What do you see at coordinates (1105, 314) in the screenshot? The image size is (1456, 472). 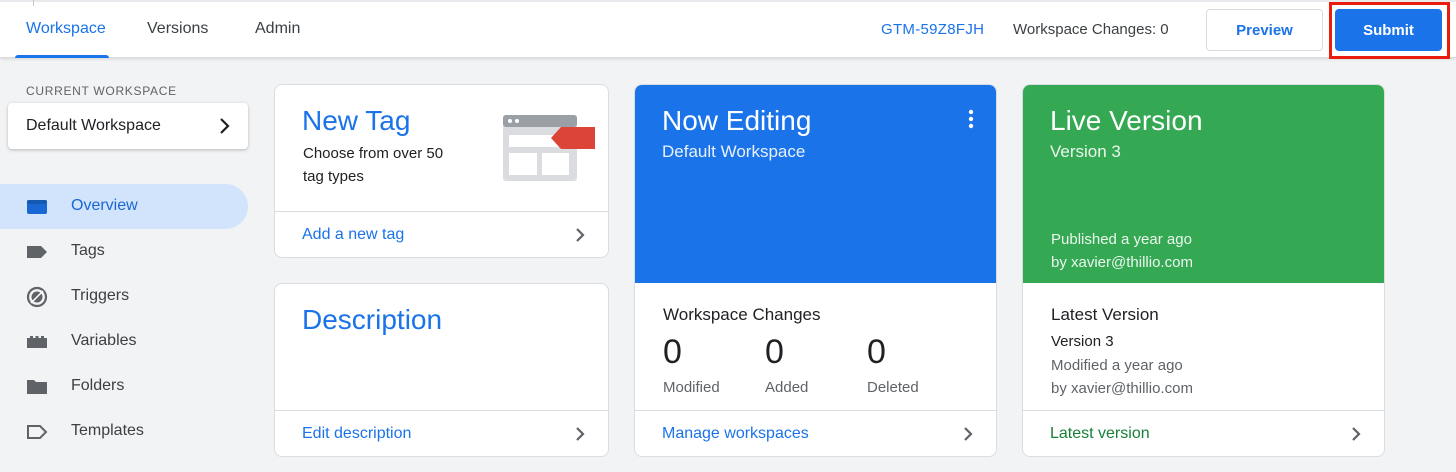 I see `latest-version-title: Latest Version` at bounding box center [1105, 314].